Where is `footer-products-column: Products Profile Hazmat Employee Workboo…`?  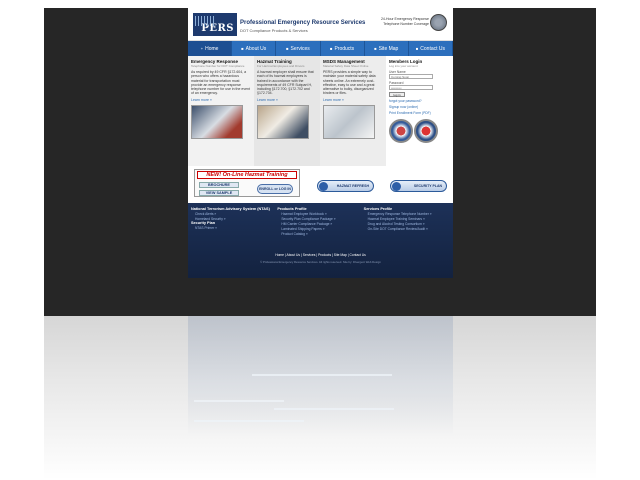 footer-products-column: Products Profile Hazmat Employee Workboo… is located at coordinates (320, 227).